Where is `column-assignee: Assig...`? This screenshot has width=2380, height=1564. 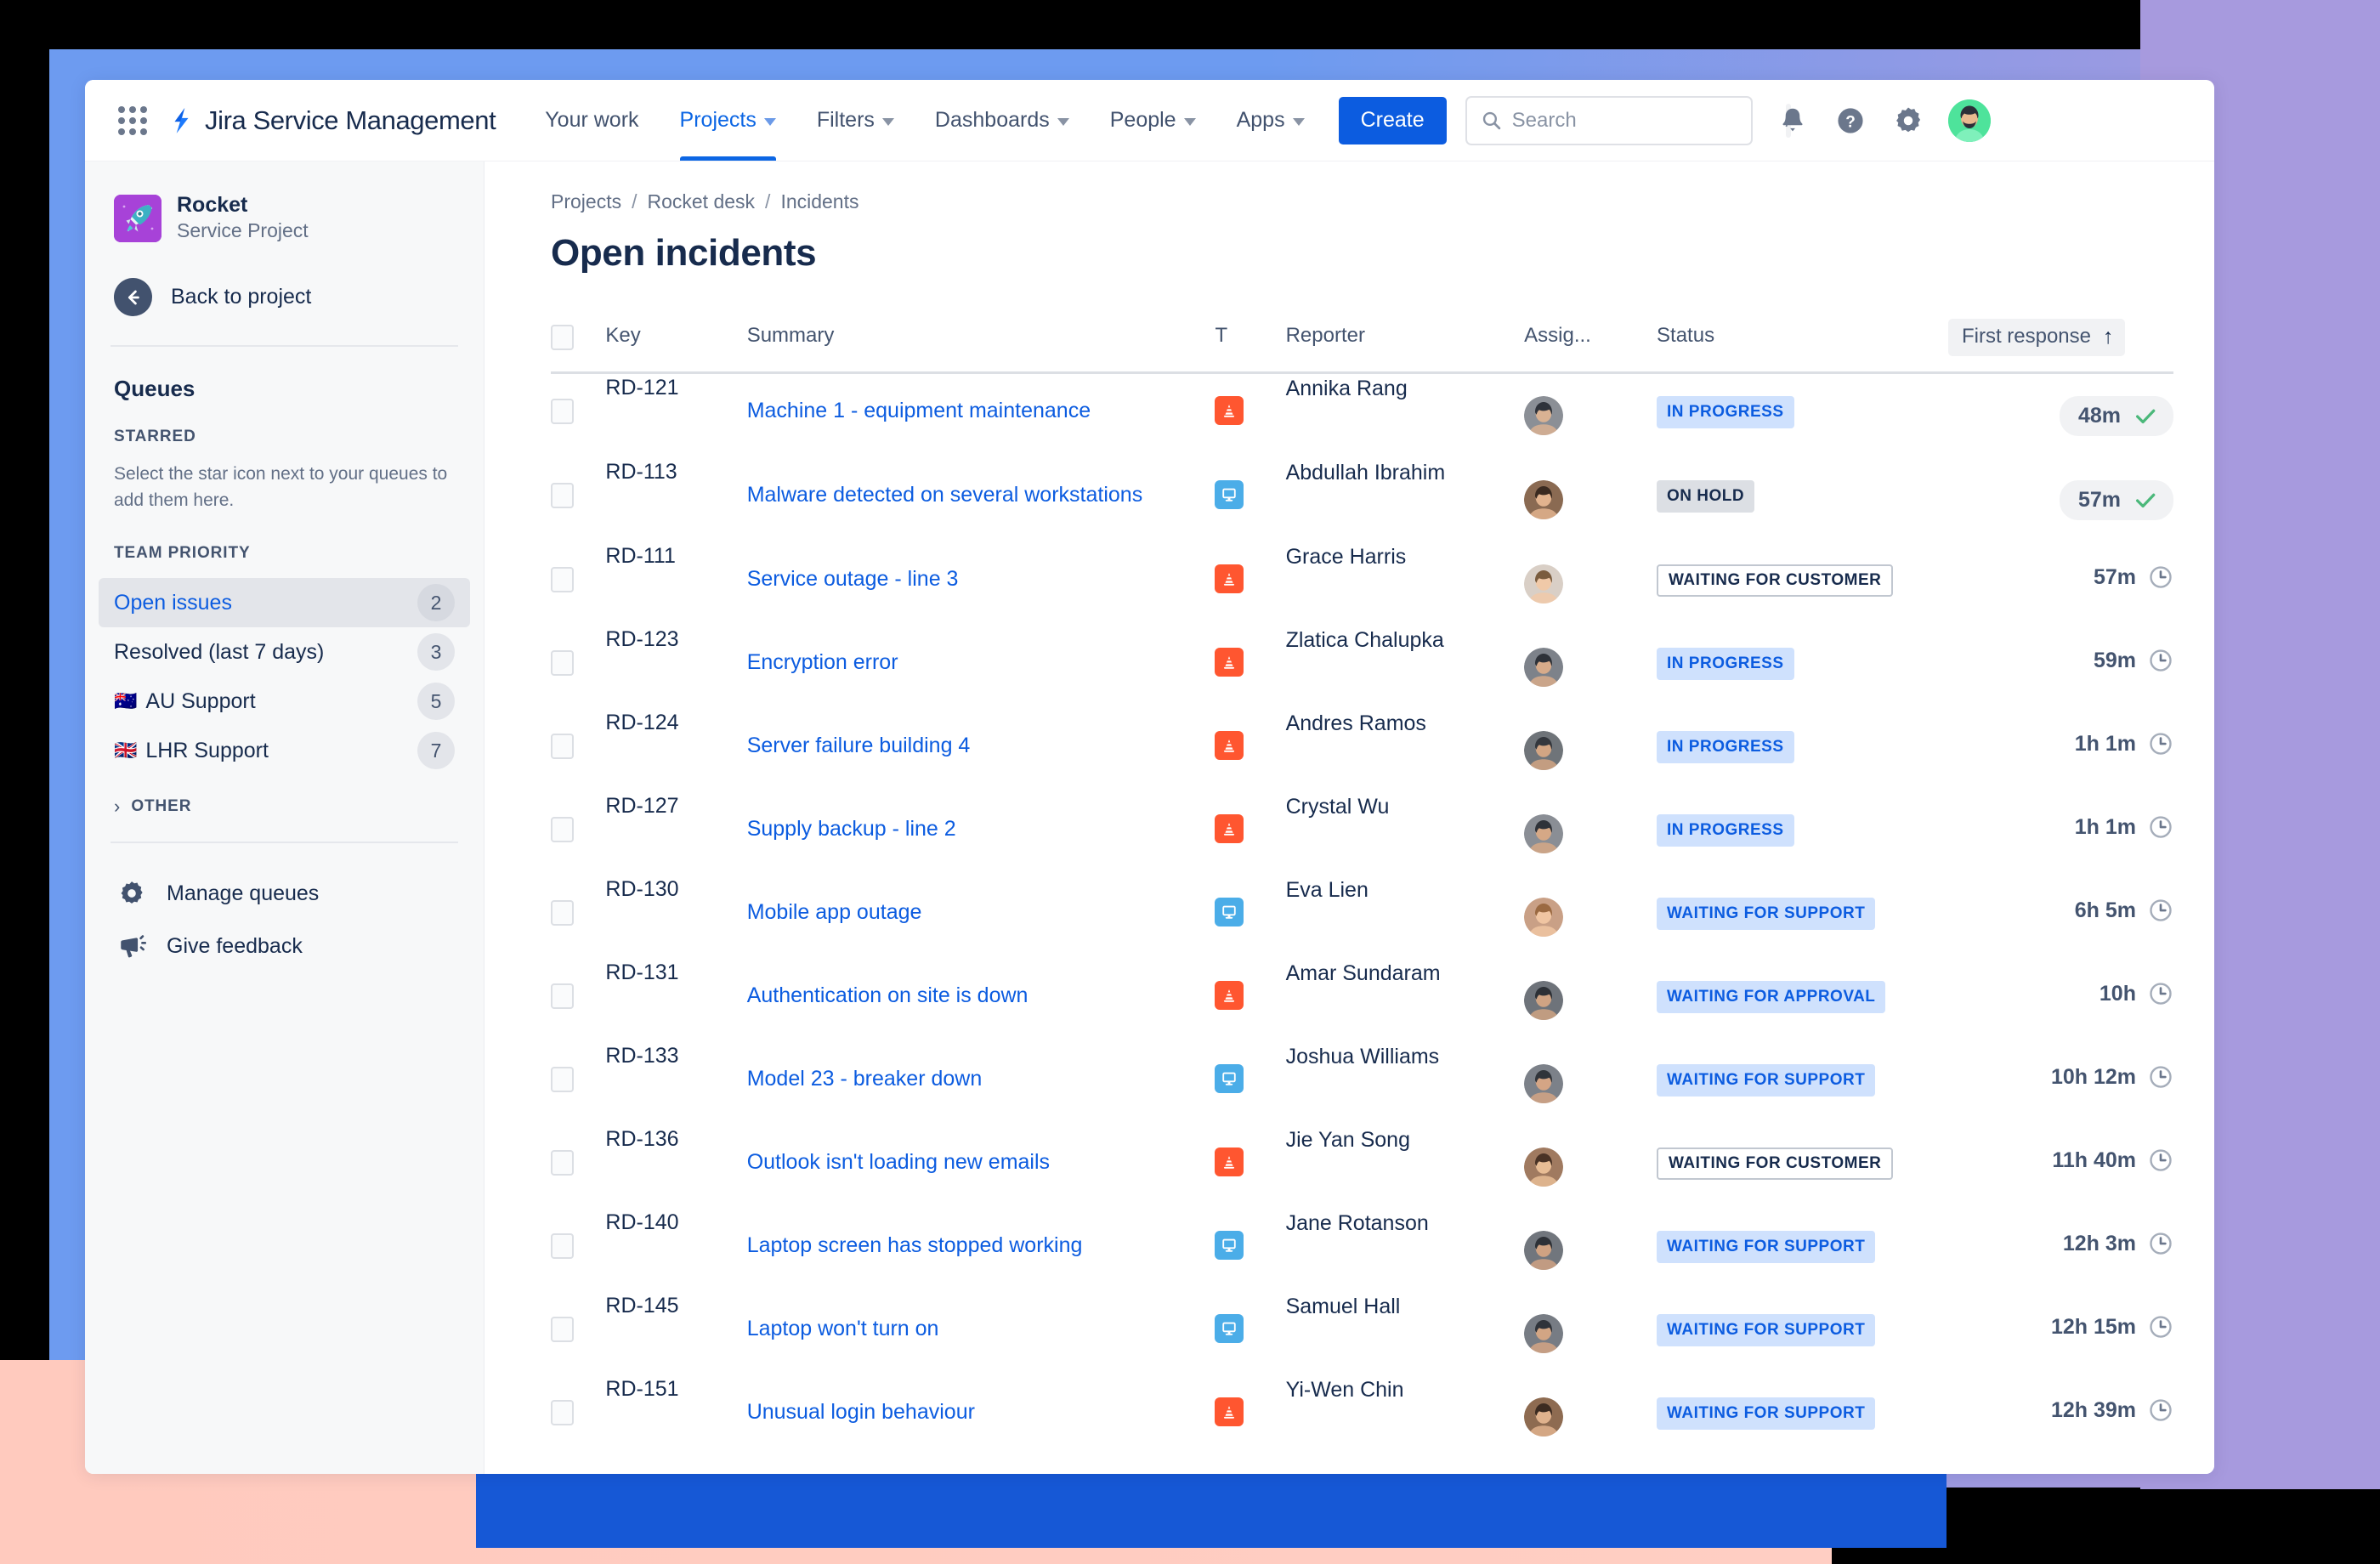
column-assignee: Assig... is located at coordinates (1591, 346).